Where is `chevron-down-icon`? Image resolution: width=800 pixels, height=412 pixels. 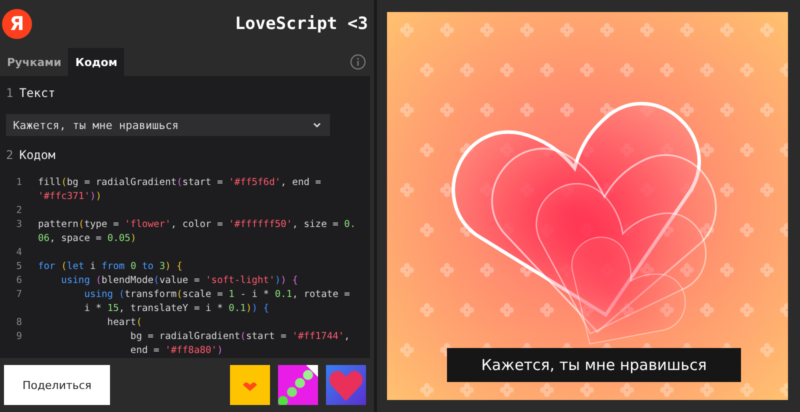 chevron-down-icon is located at coordinates (317, 125).